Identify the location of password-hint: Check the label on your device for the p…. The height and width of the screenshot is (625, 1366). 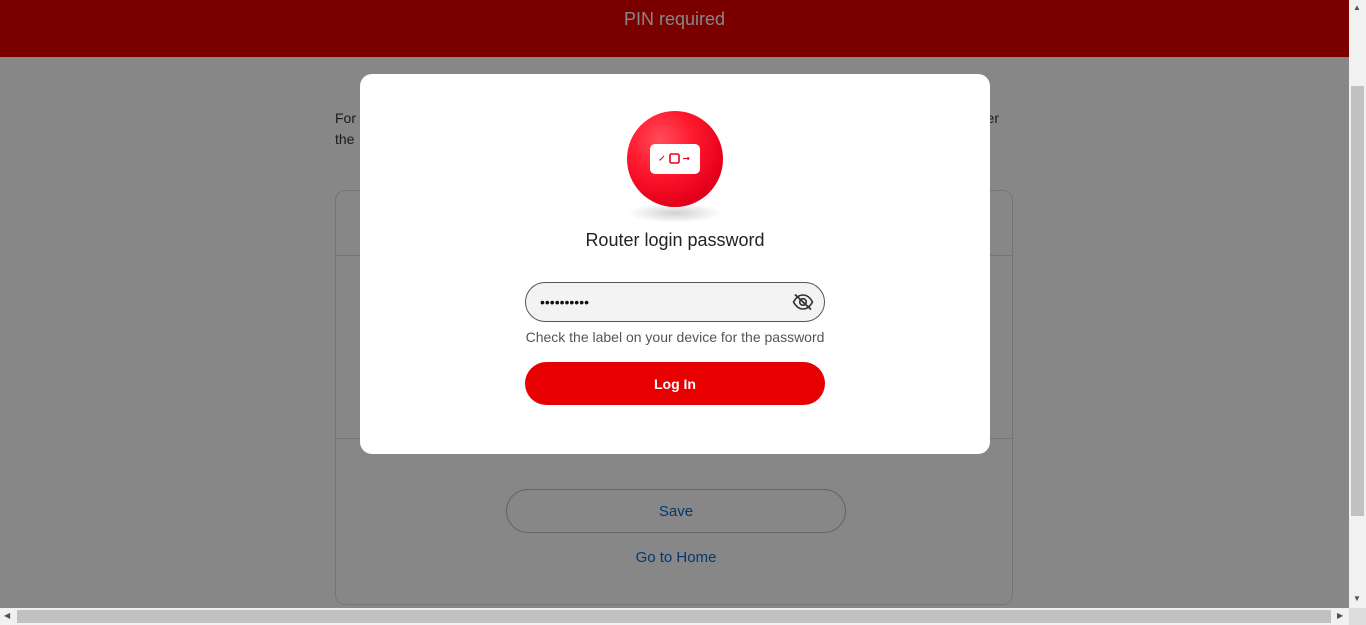
(675, 337).